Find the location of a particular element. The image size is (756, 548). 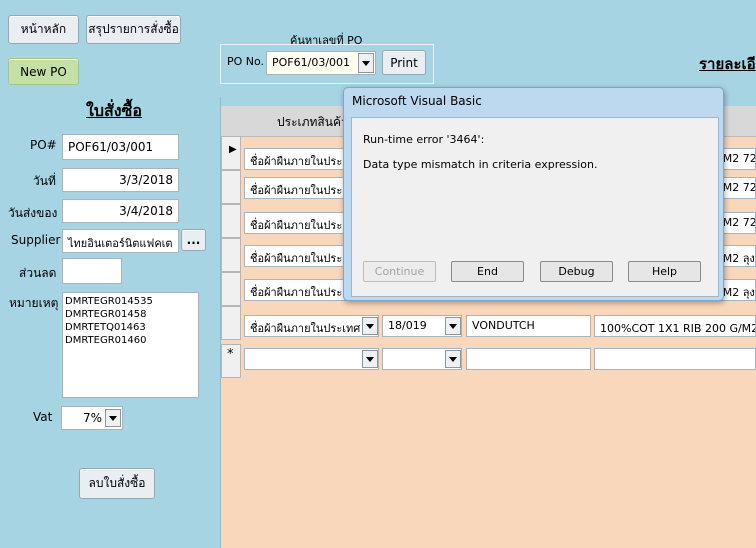

discount-label: ส่วนลด is located at coordinates (38, 273).